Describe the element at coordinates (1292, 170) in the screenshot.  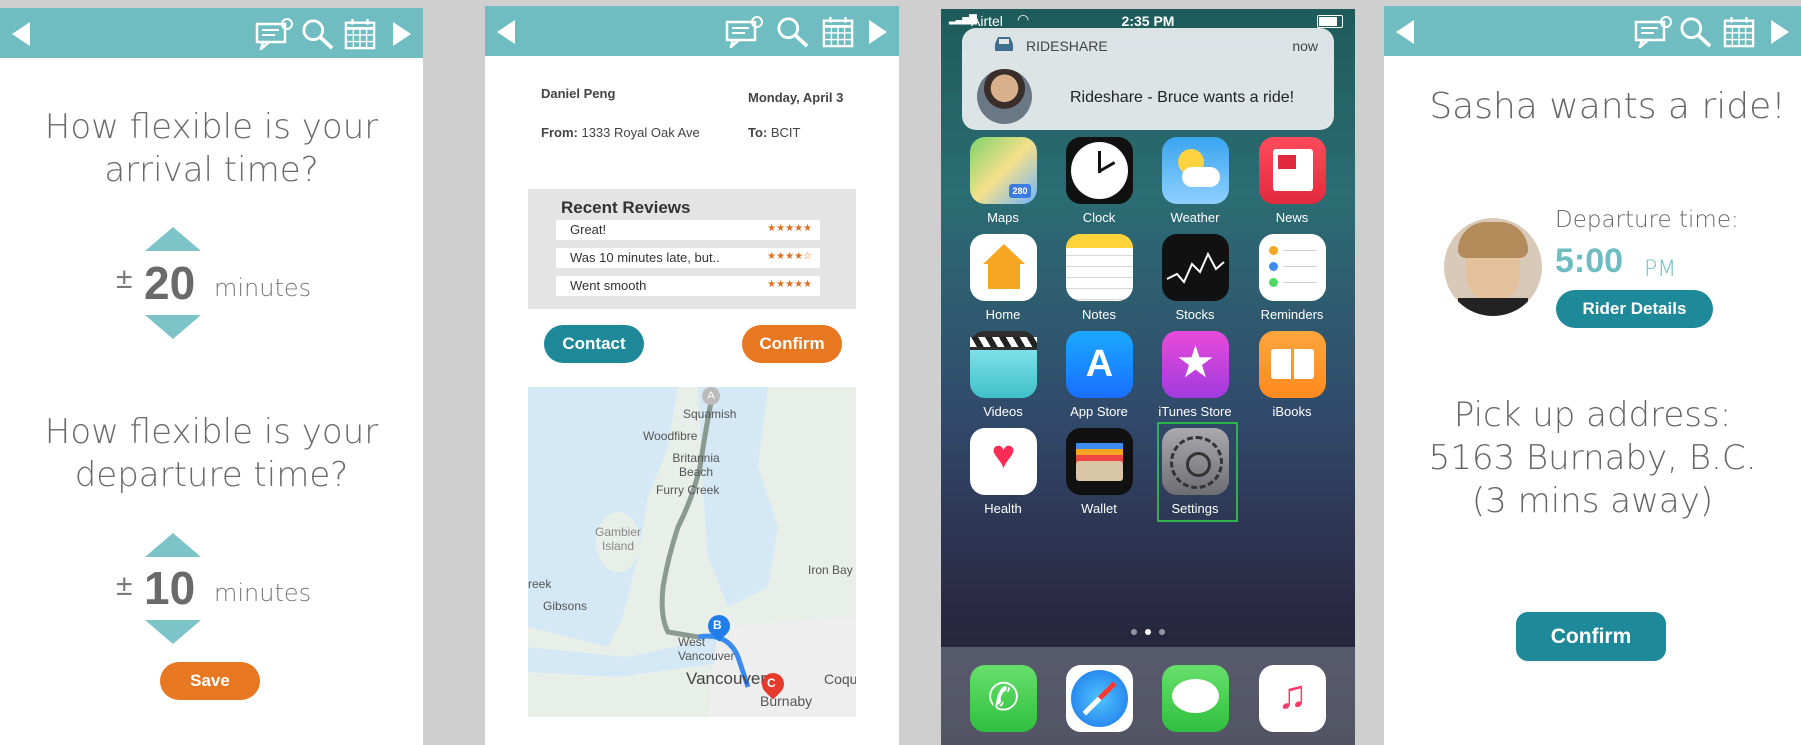
I see `news-app-icon` at that location.